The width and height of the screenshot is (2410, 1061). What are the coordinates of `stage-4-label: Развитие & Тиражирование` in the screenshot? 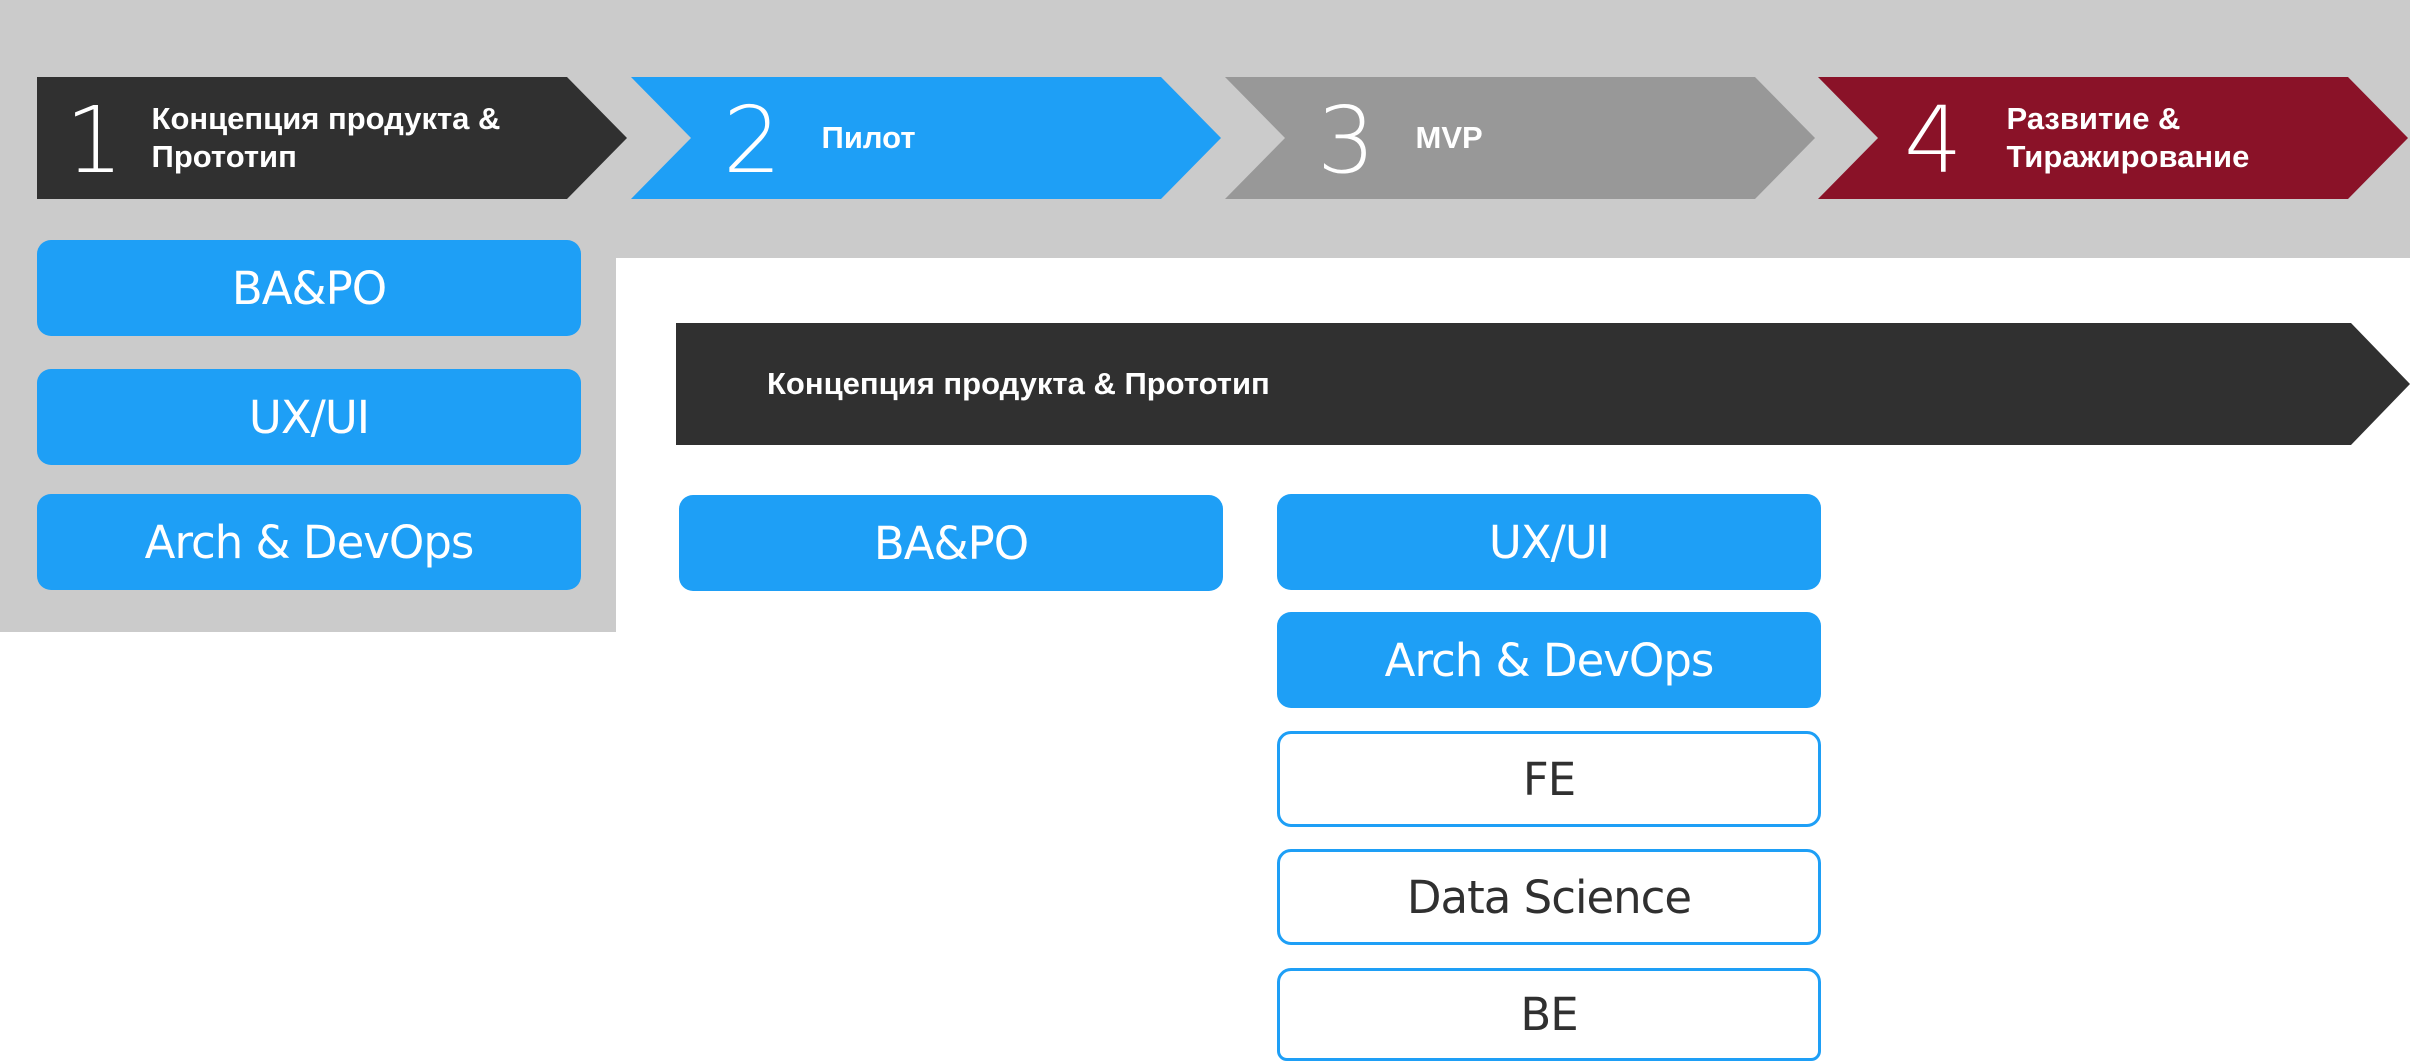 It's located at (2128, 137).